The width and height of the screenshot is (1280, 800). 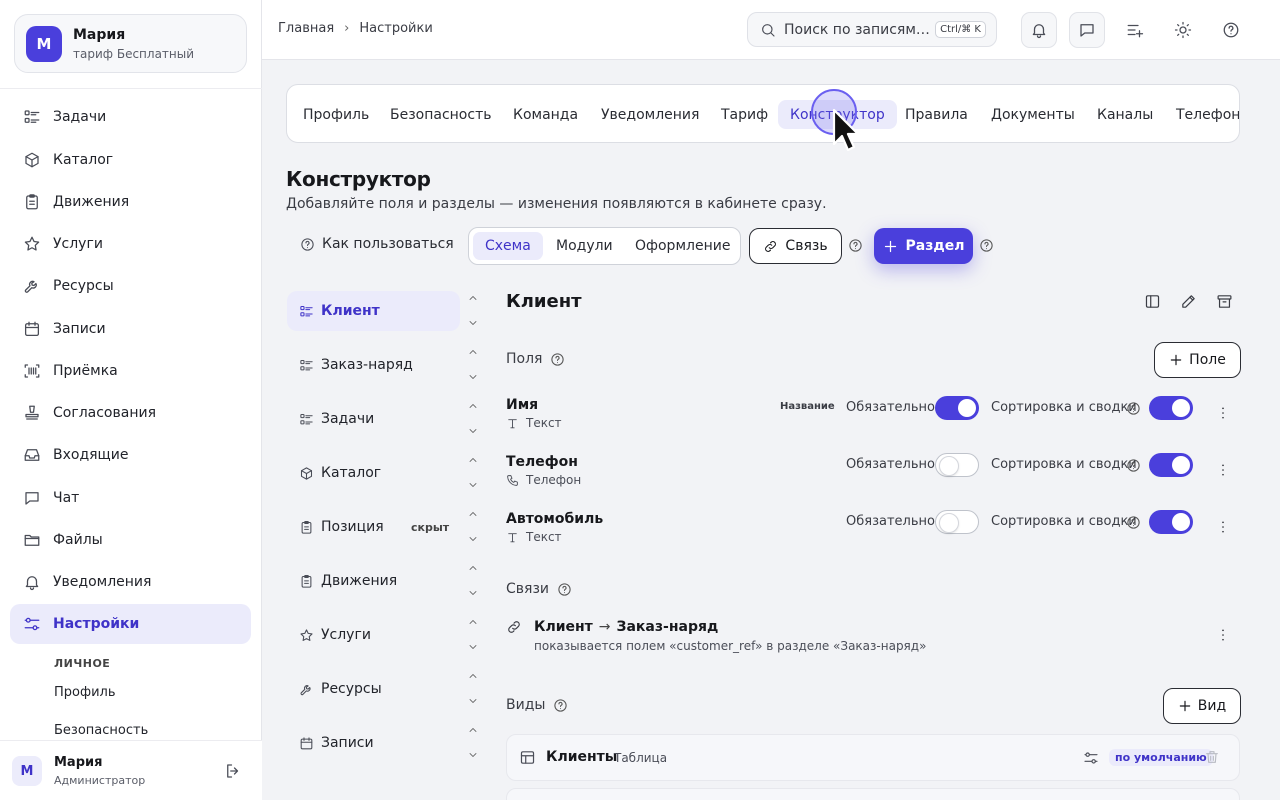 What do you see at coordinates (1091, 758) in the screenshot?
I see `sliders-icon` at bounding box center [1091, 758].